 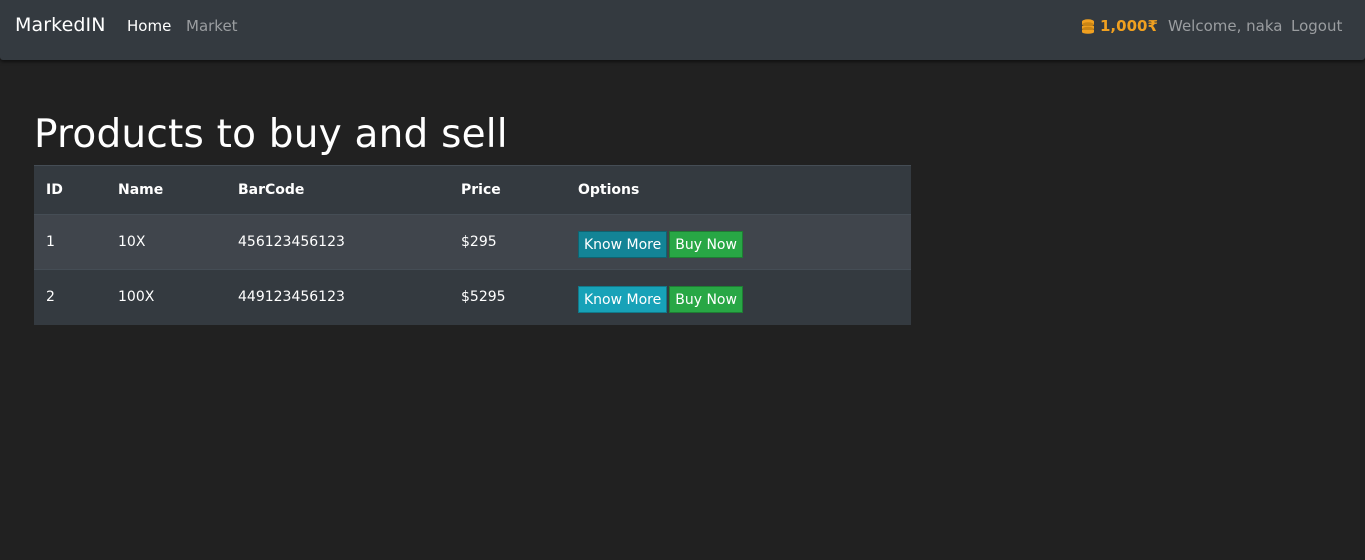 I want to click on cell-id: 2, so click(x=50, y=297).